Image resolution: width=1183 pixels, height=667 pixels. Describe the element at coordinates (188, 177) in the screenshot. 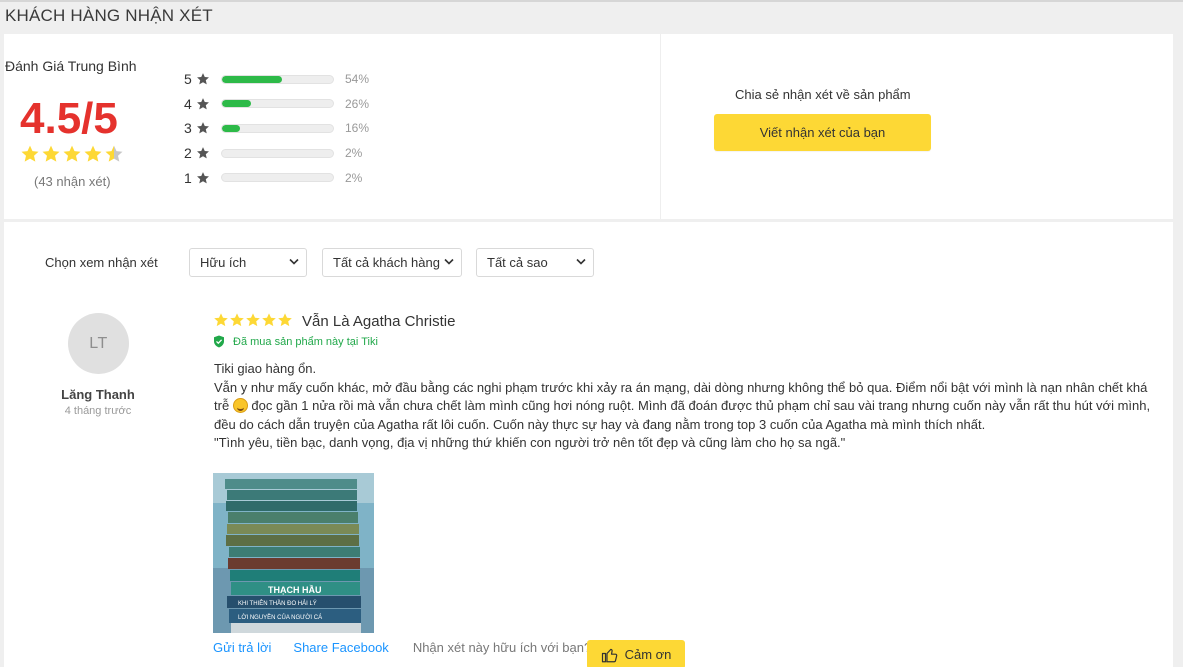

I see `rating-star-count: 1` at that location.